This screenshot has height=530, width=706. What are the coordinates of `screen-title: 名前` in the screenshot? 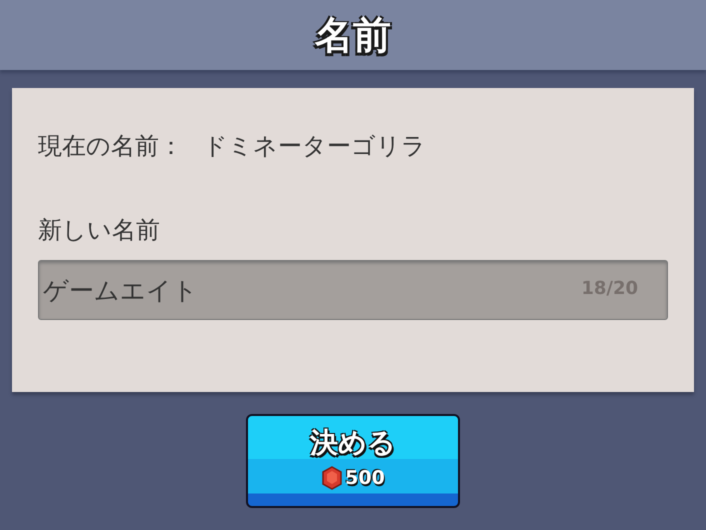 It's located at (353, 35).